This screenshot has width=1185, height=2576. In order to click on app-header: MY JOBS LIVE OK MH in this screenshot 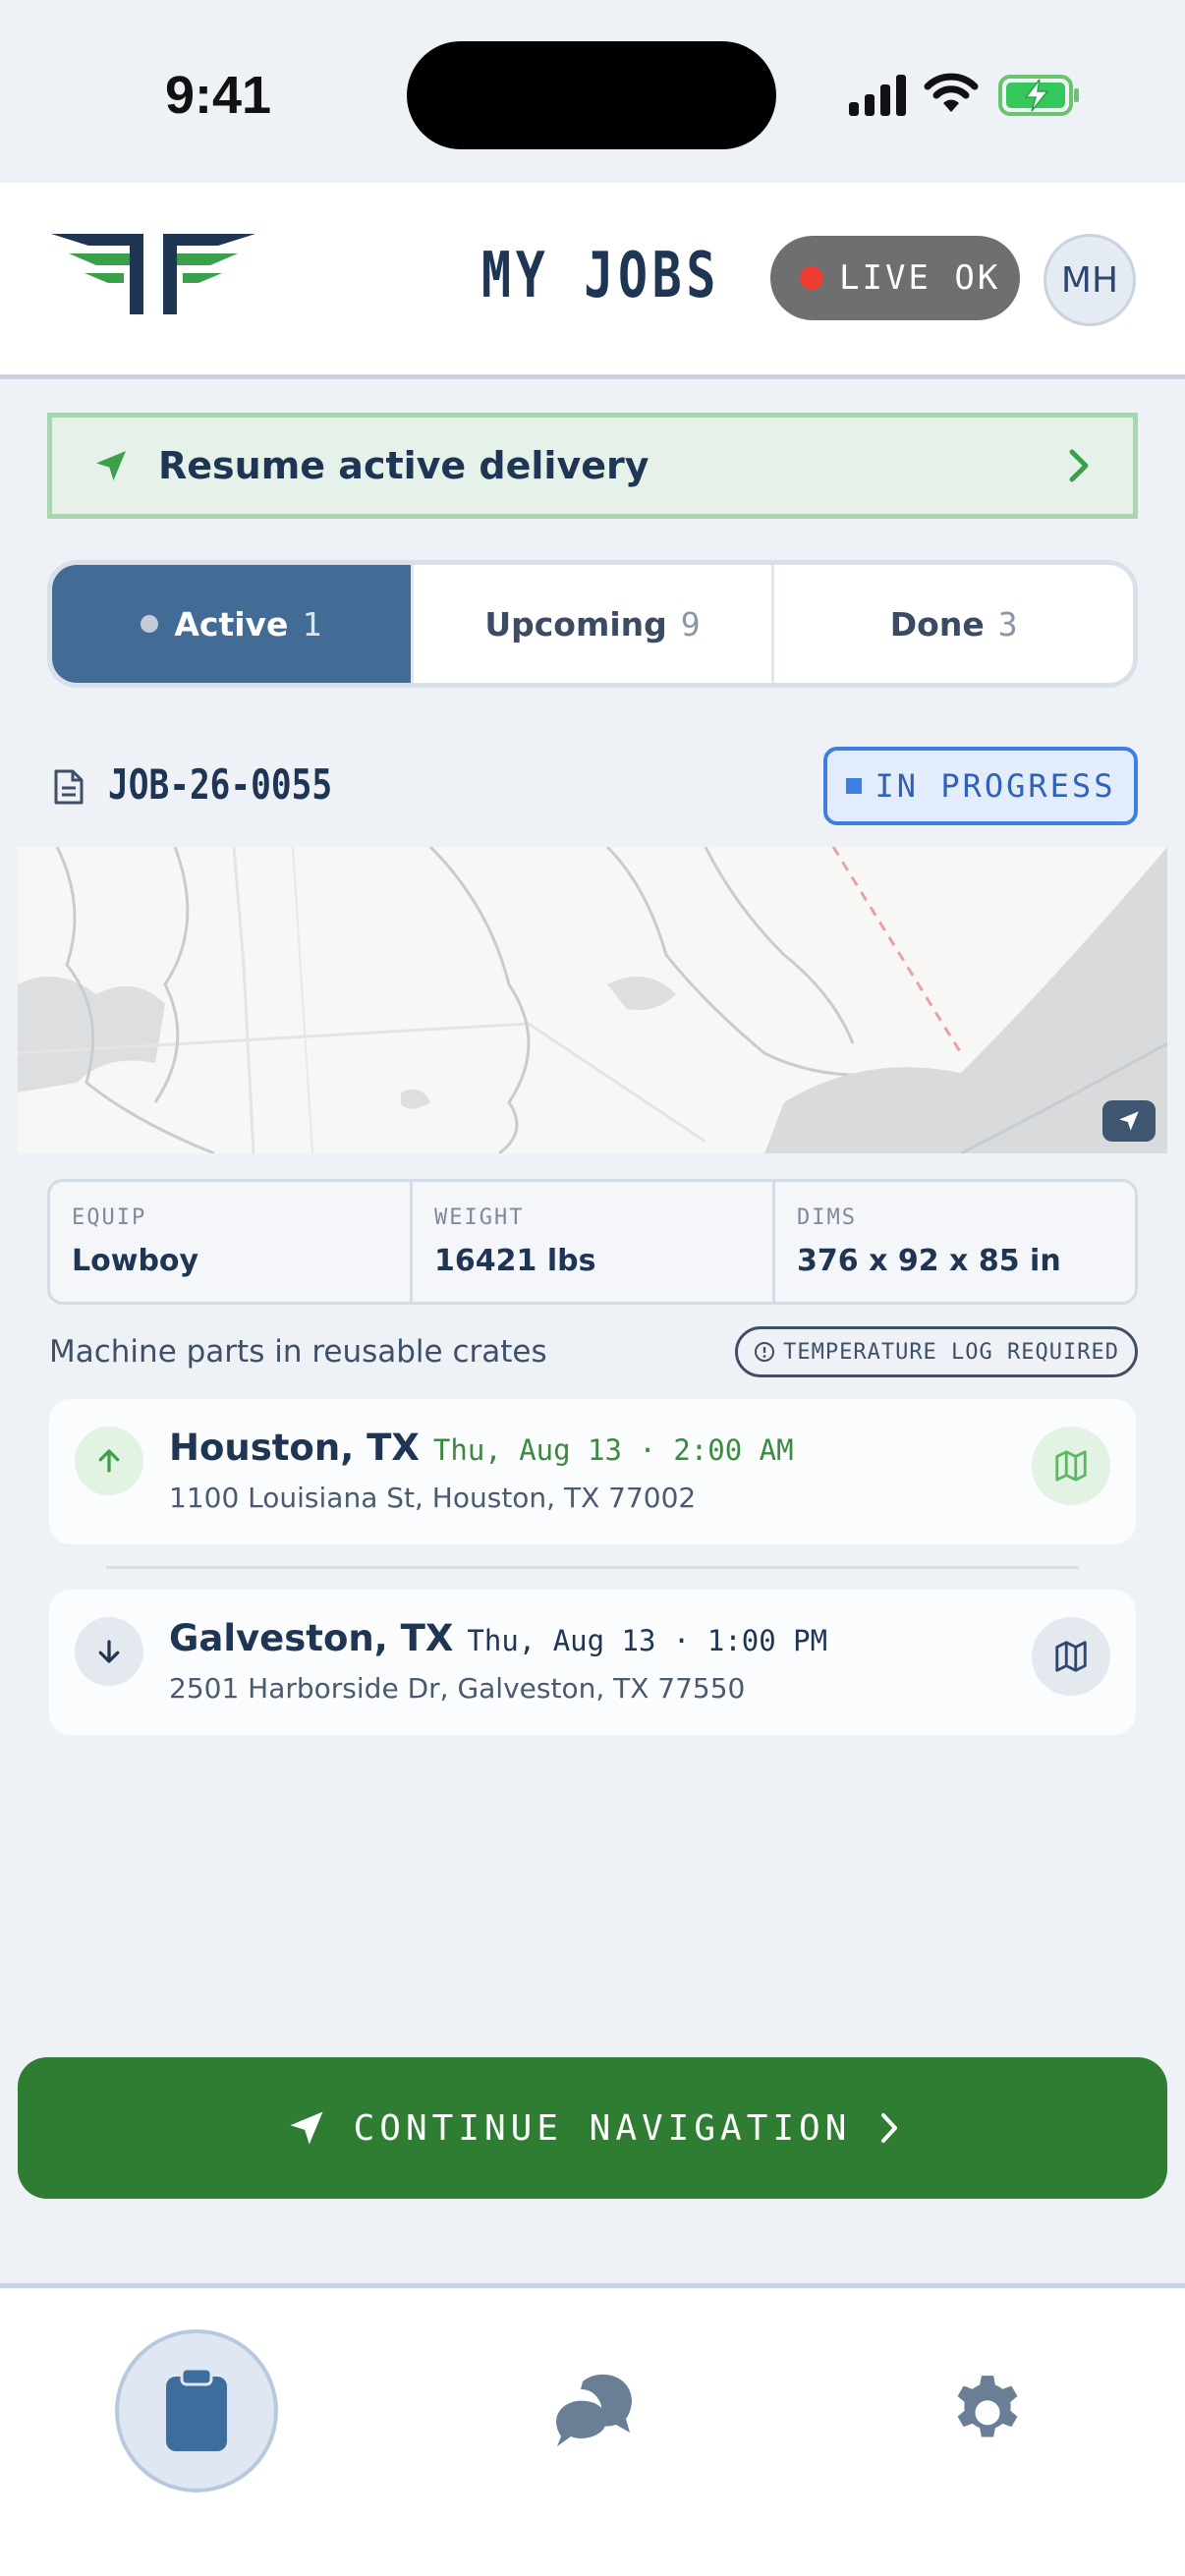, I will do `click(592, 281)`.